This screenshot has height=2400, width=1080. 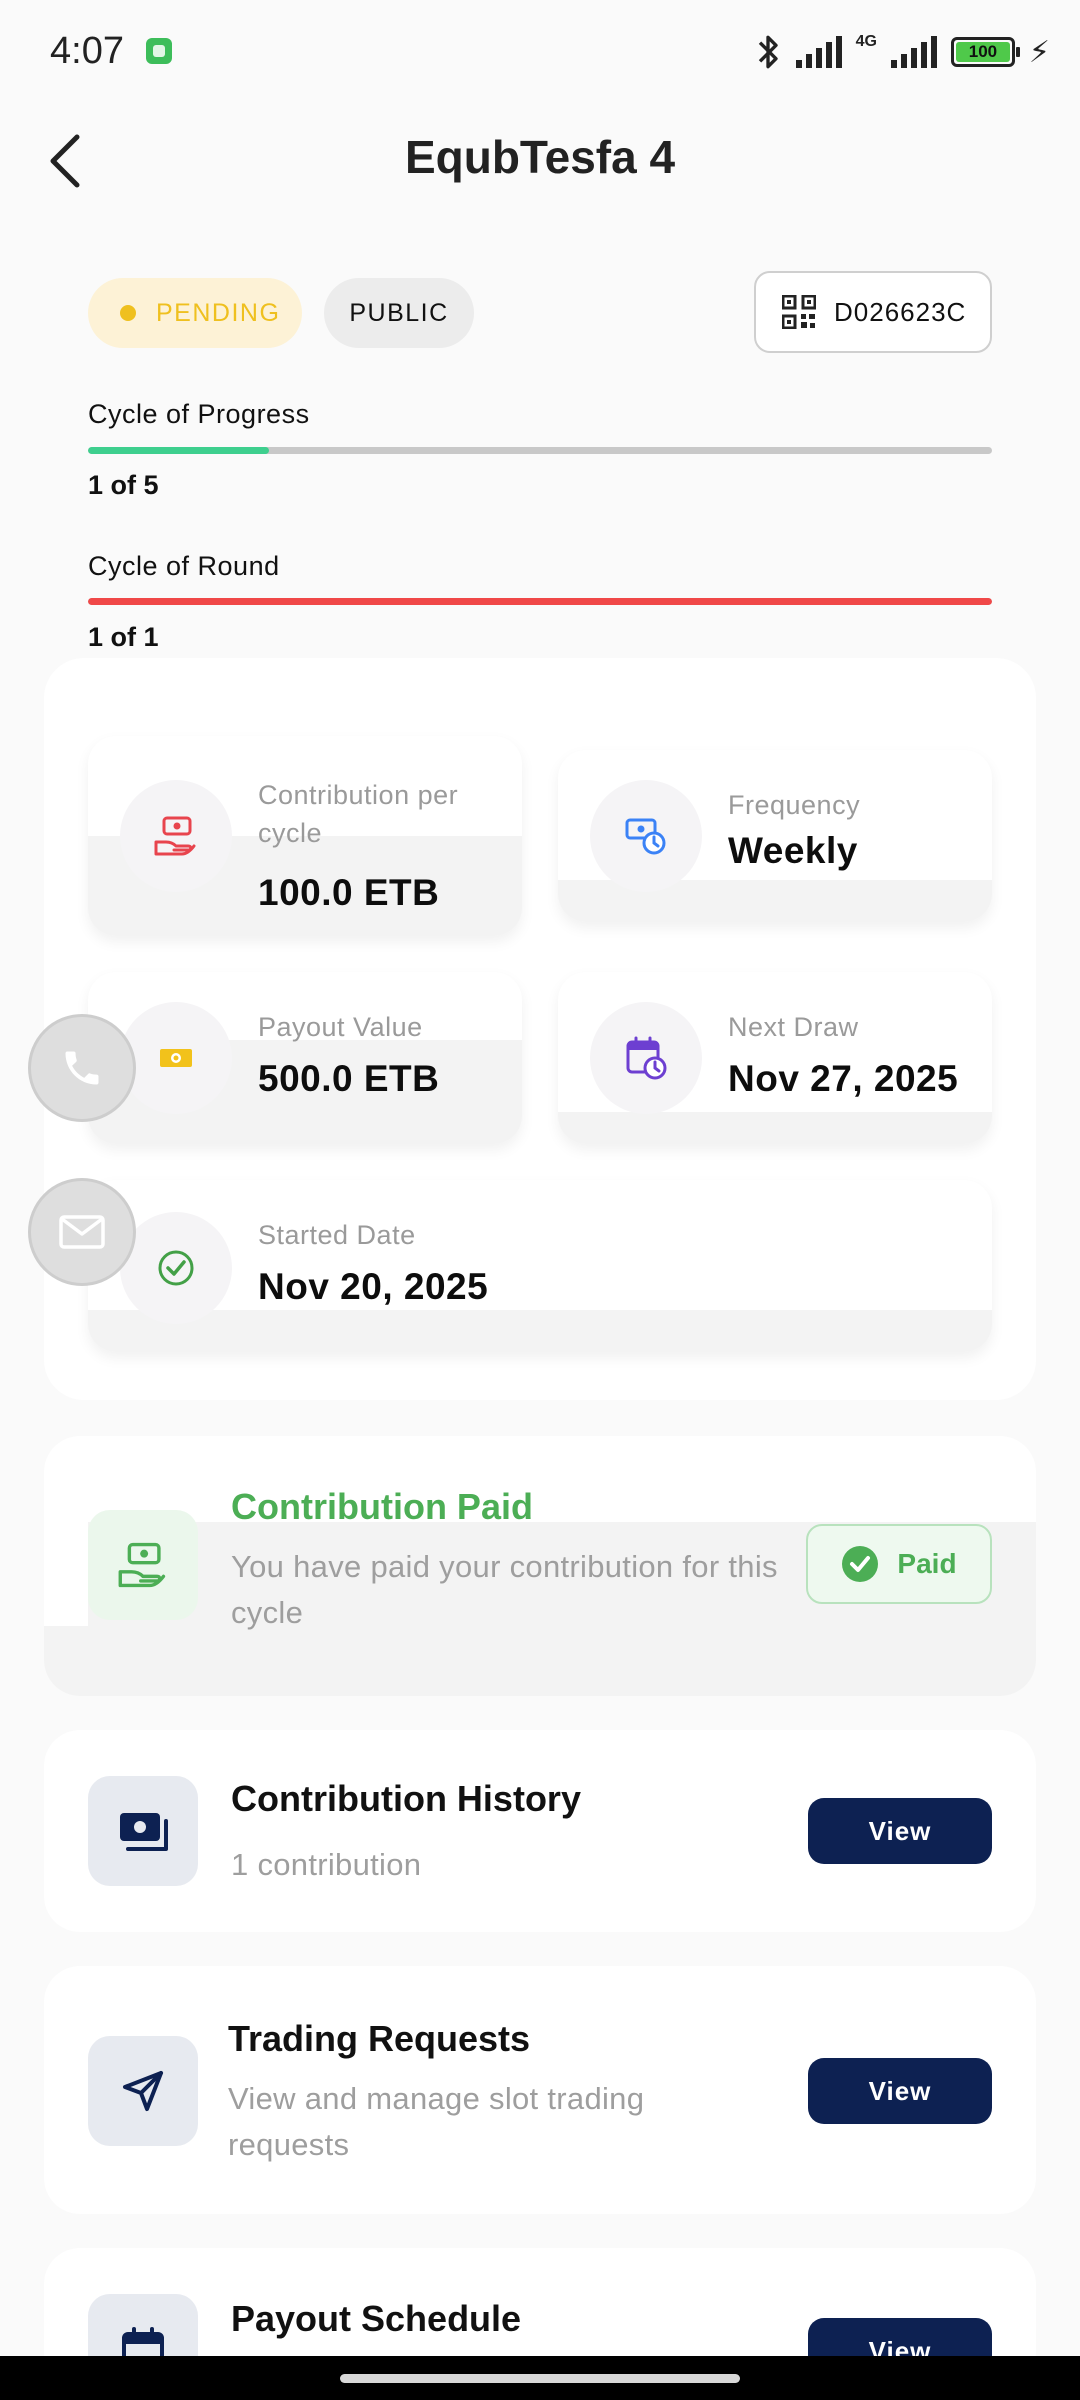 I want to click on paid-badge: Paid, so click(x=899, y=1564).